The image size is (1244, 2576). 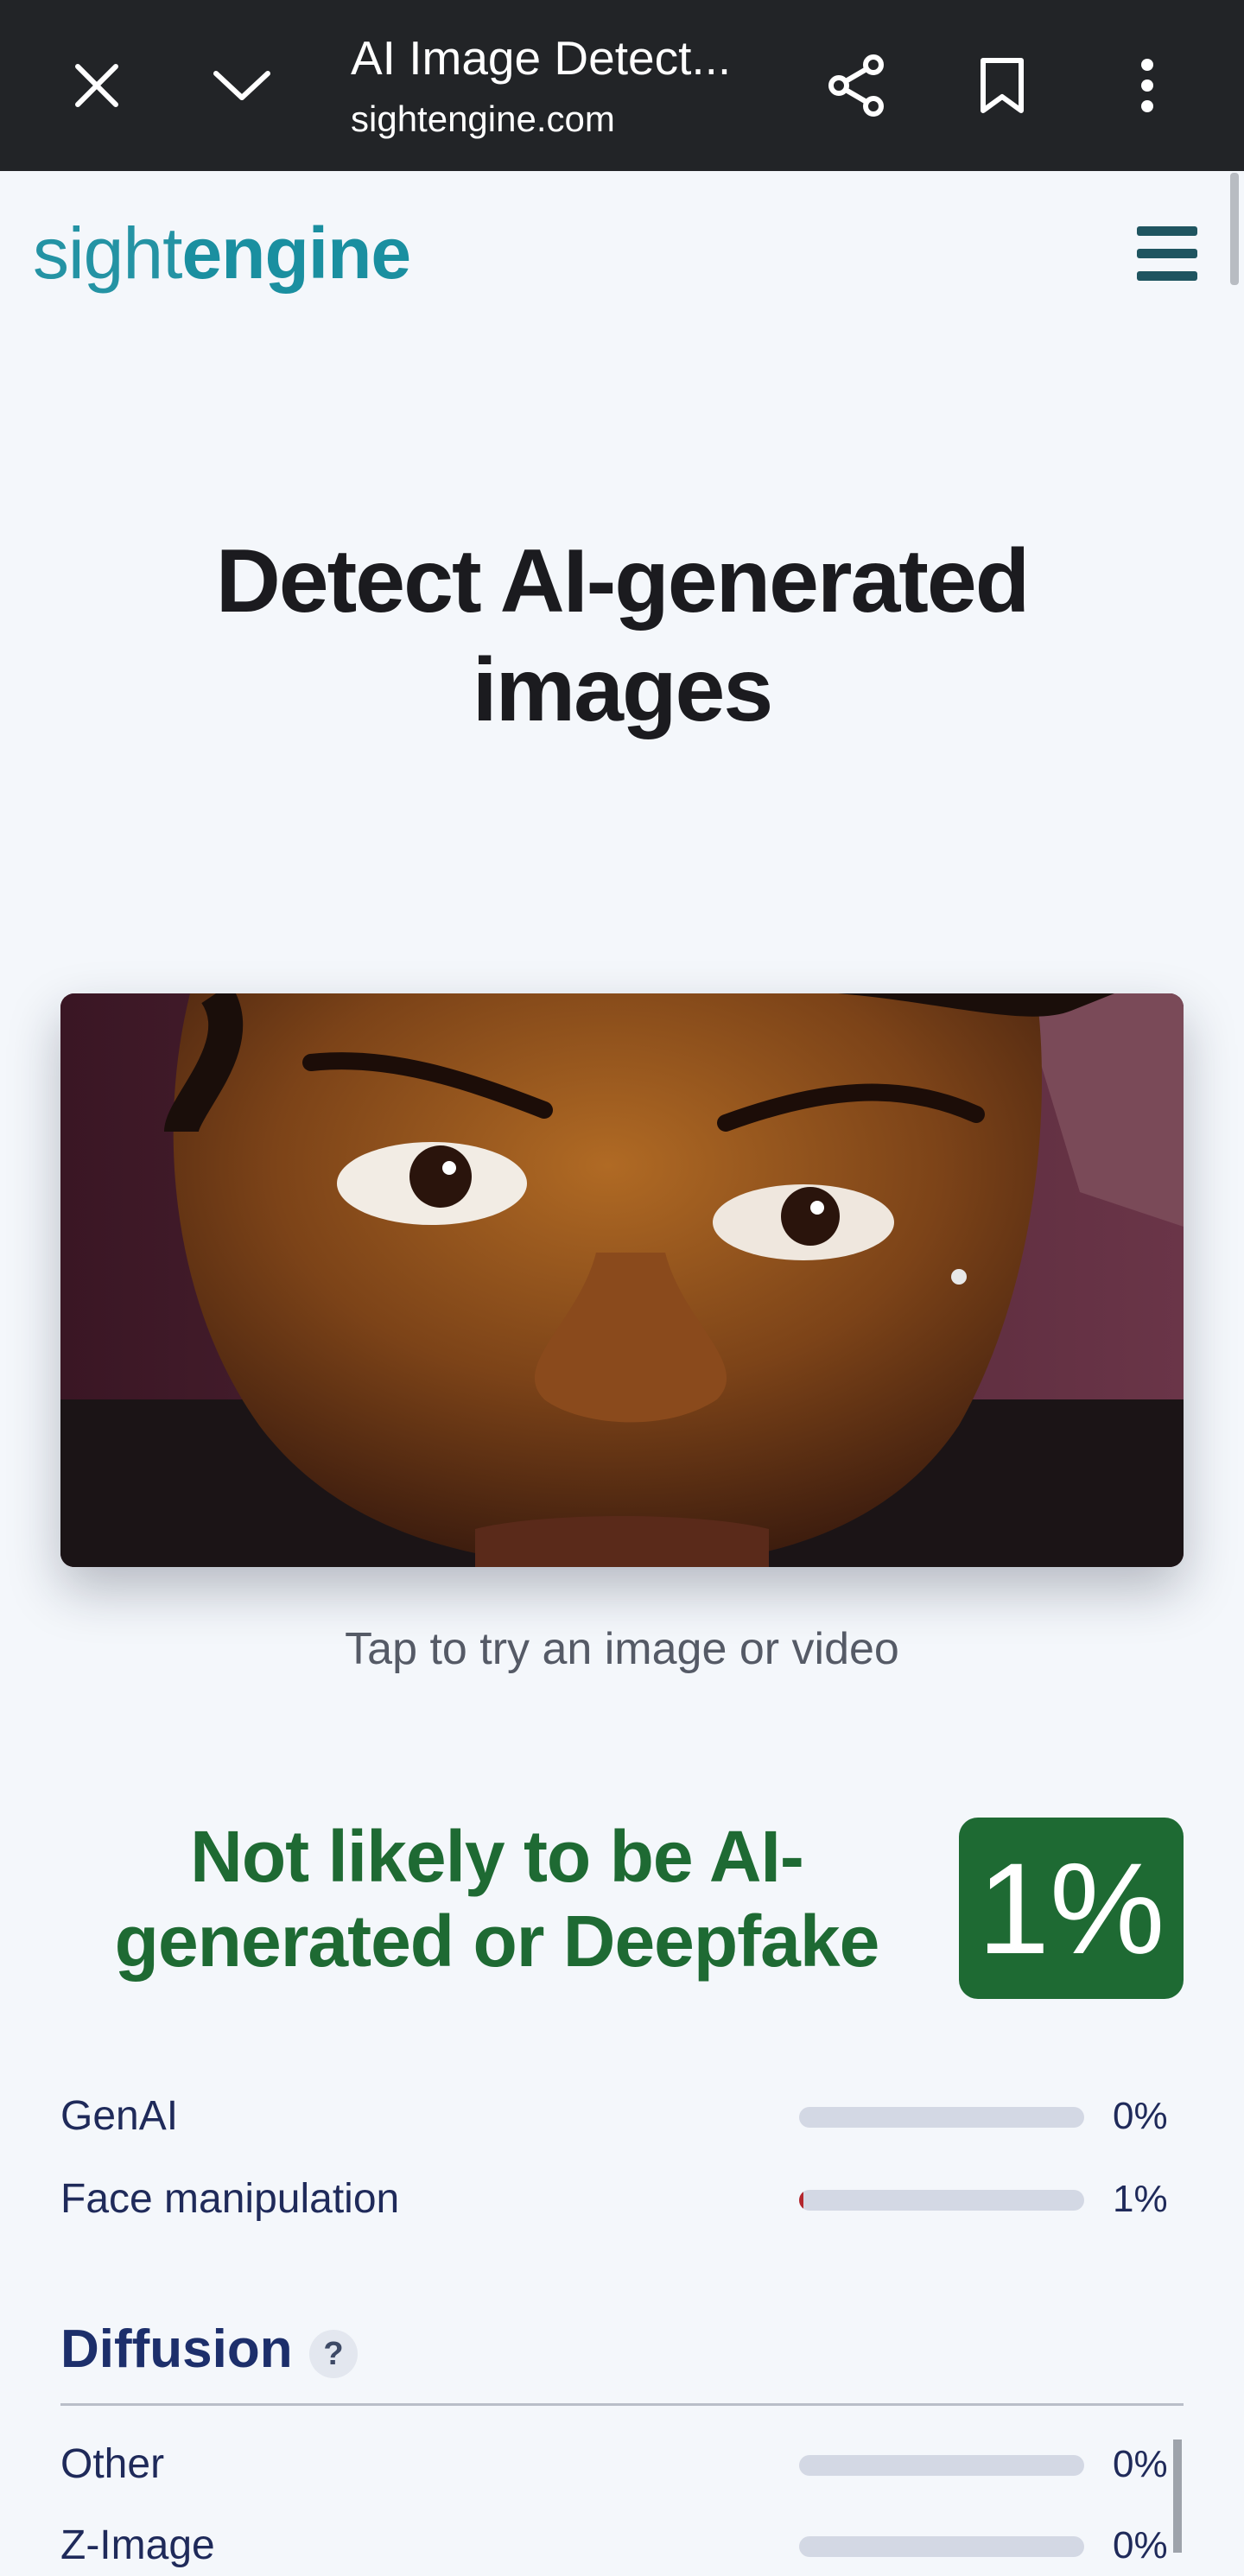 I want to click on diffusion-row-other: Other 0%, so click(x=622, y=2464).